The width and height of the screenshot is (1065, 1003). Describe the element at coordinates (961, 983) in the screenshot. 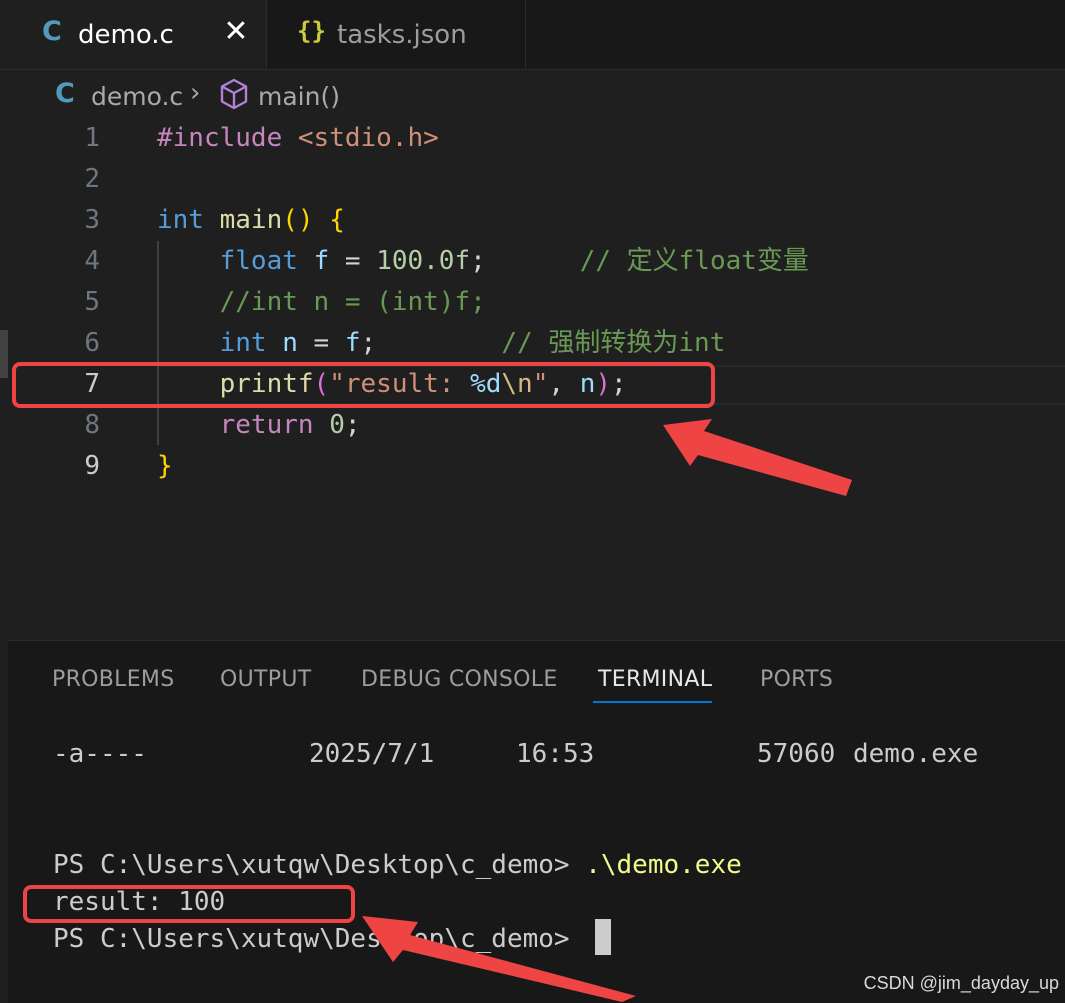

I see `watermark: CSDN @jim_dayday_up` at that location.